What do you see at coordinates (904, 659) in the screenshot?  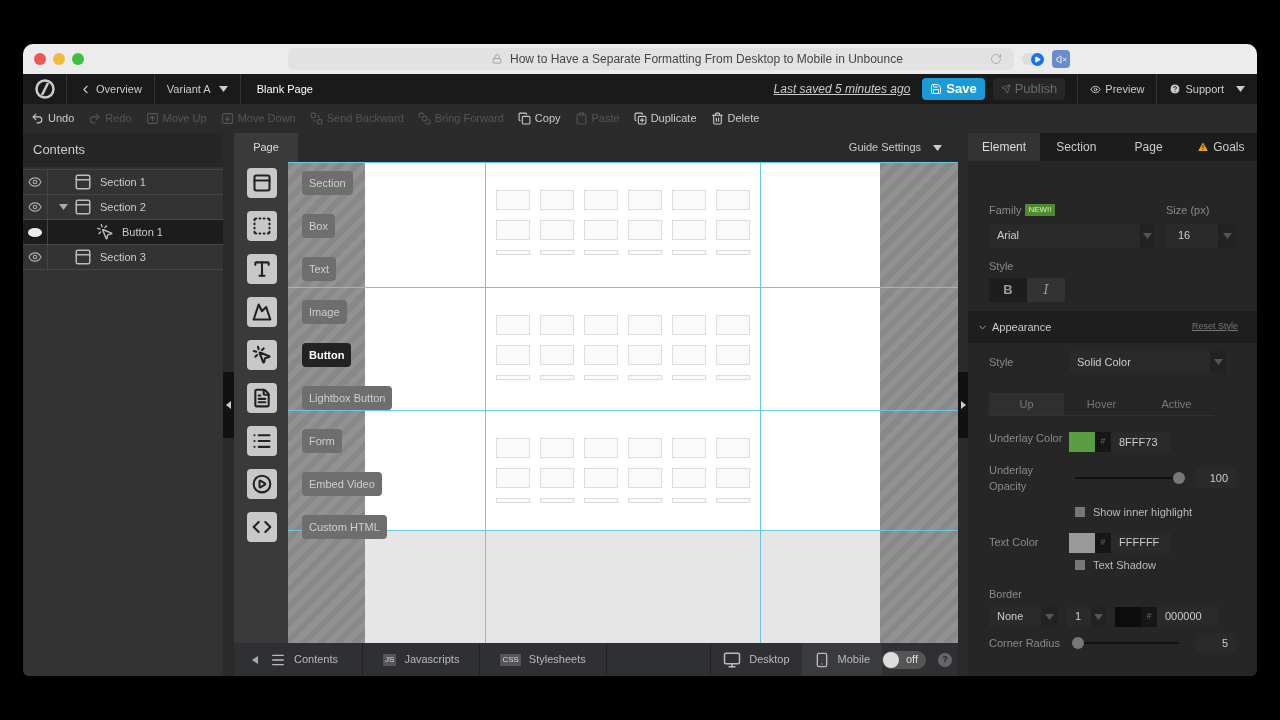 I see `mobile-toggle: off` at bounding box center [904, 659].